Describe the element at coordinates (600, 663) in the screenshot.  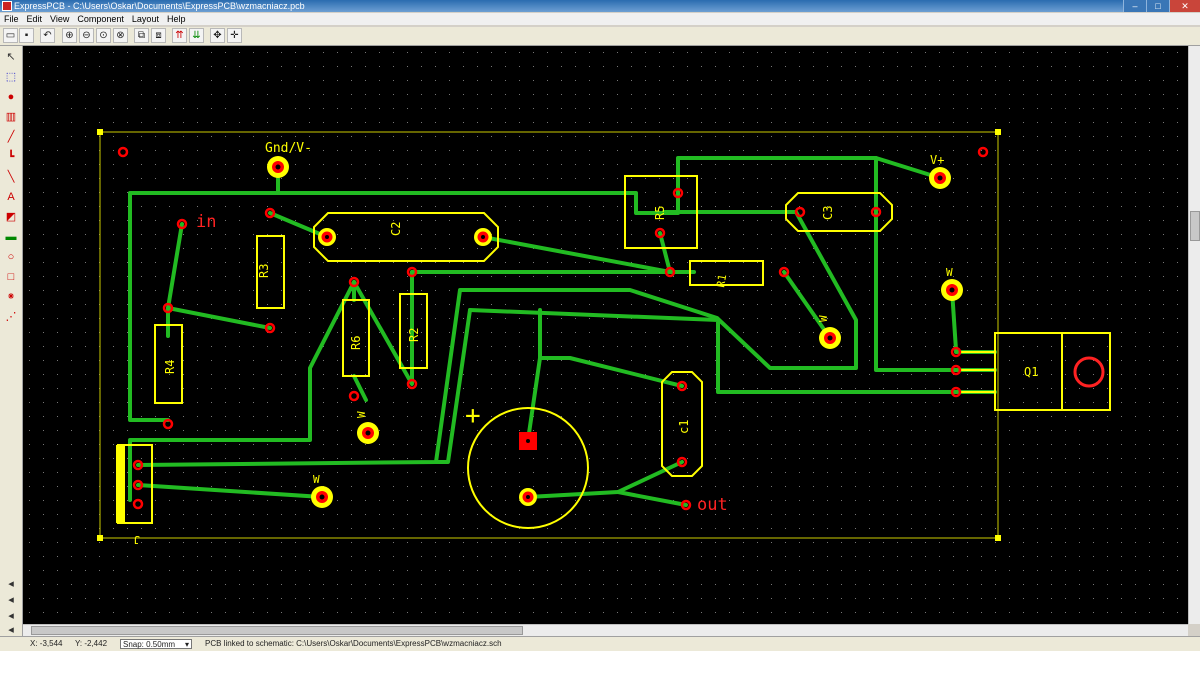
I see `bottom-blank` at that location.